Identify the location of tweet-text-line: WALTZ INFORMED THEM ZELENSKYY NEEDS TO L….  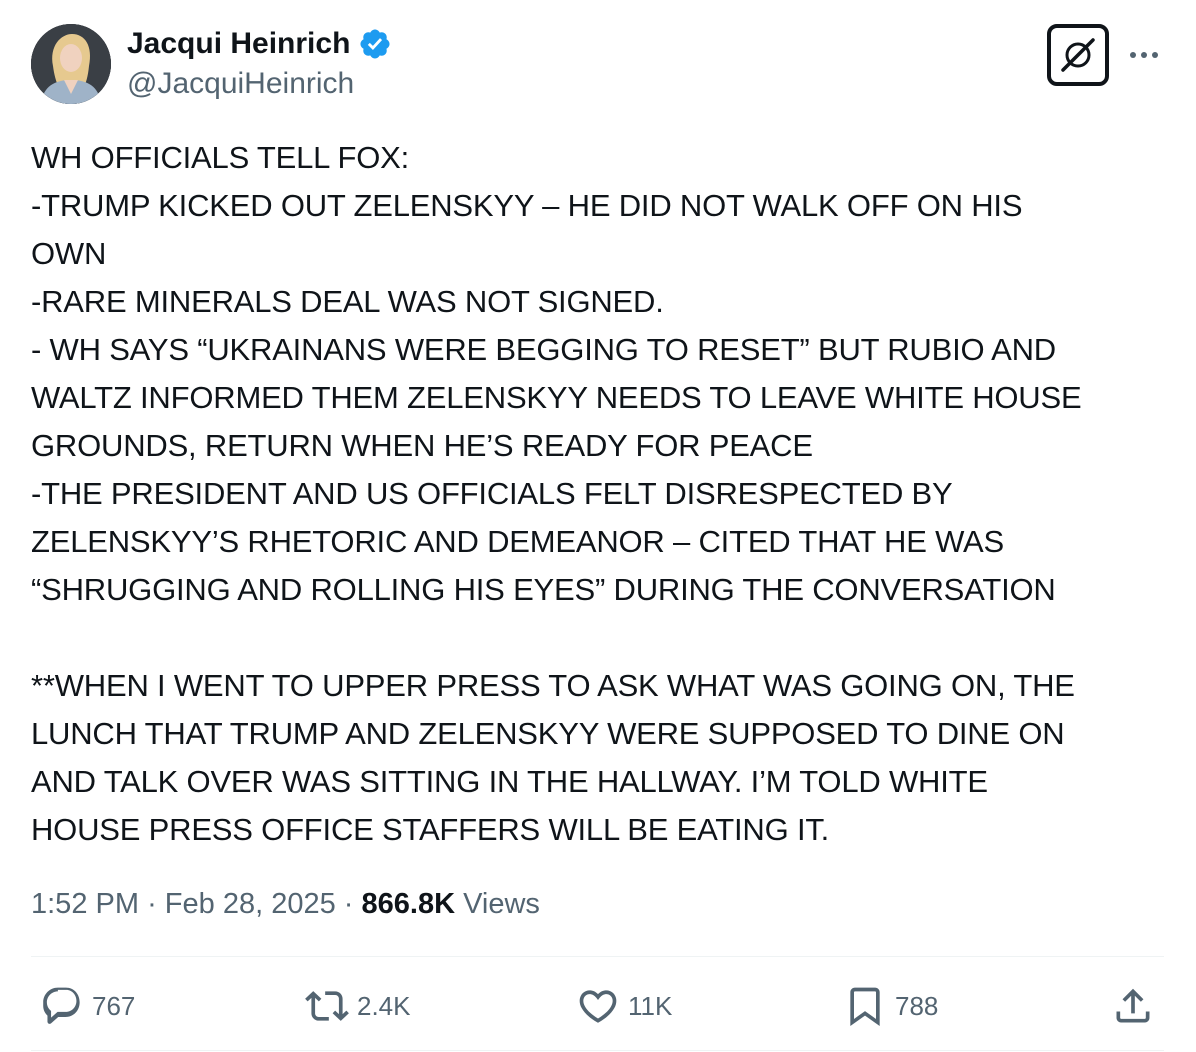
(556, 397).